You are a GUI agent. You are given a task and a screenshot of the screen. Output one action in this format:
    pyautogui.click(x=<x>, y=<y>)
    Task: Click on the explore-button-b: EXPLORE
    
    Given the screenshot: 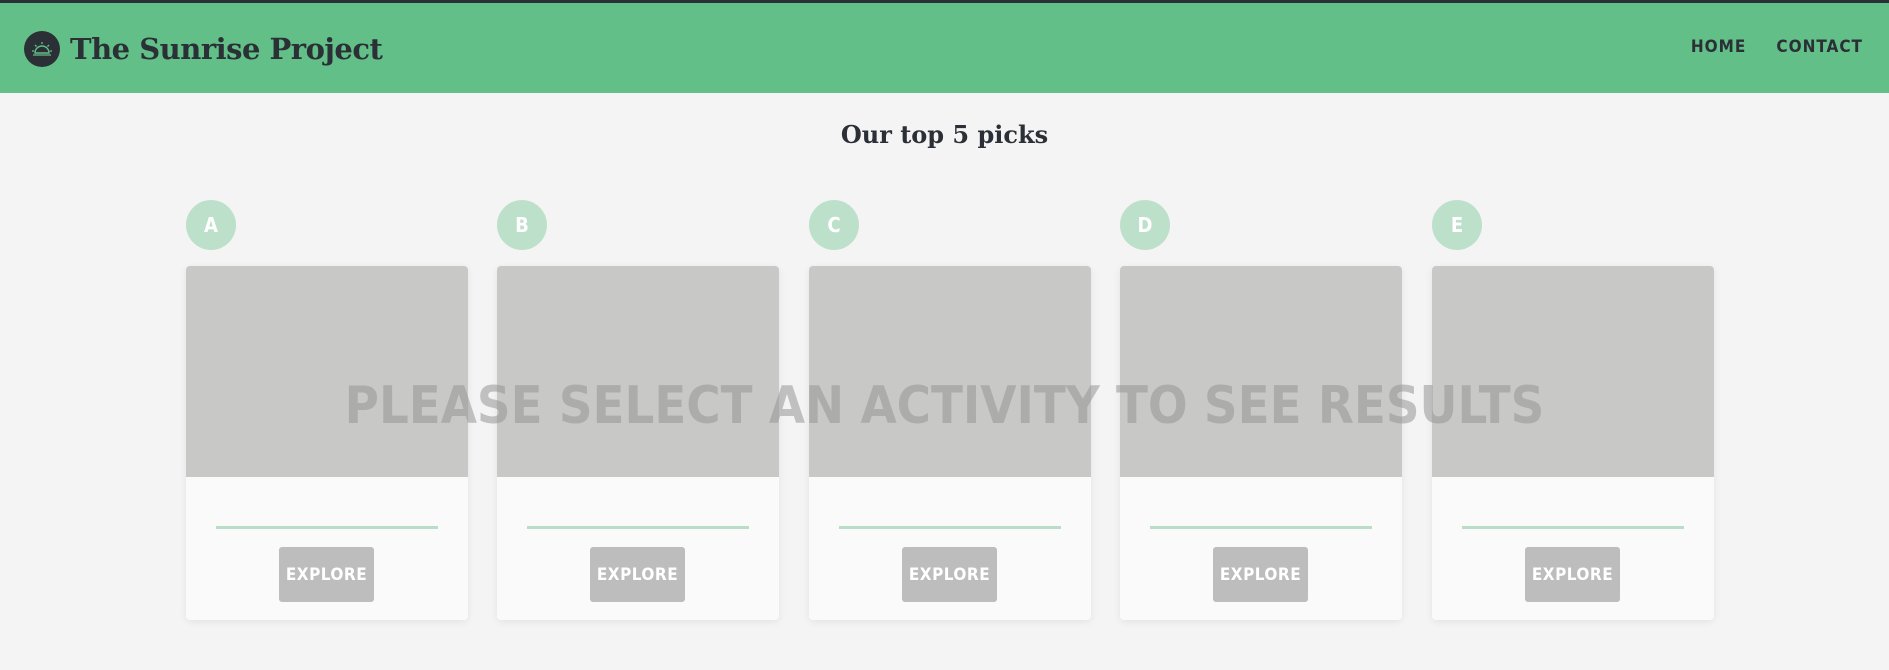 What is the action you would take?
    pyautogui.click(x=637, y=574)
    